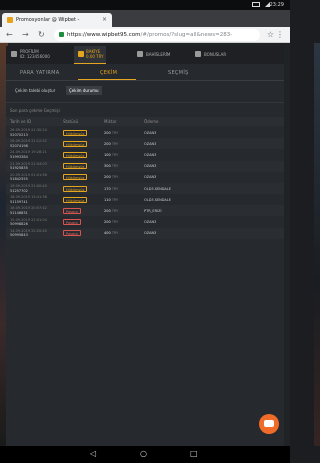 The width and height of the screenshot is (320, 463). I want to click on row-amount: 170 TRY, so click(111, 188).